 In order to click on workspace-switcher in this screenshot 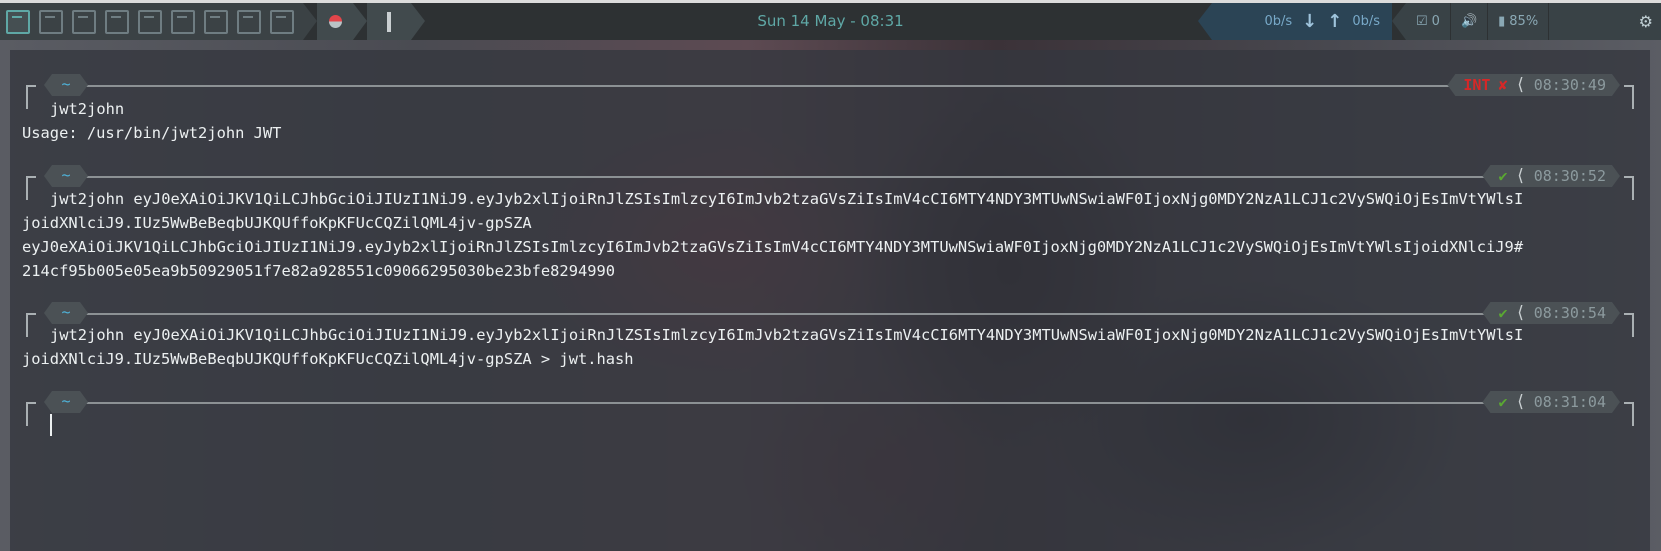, I will do `click(151, 21)`.